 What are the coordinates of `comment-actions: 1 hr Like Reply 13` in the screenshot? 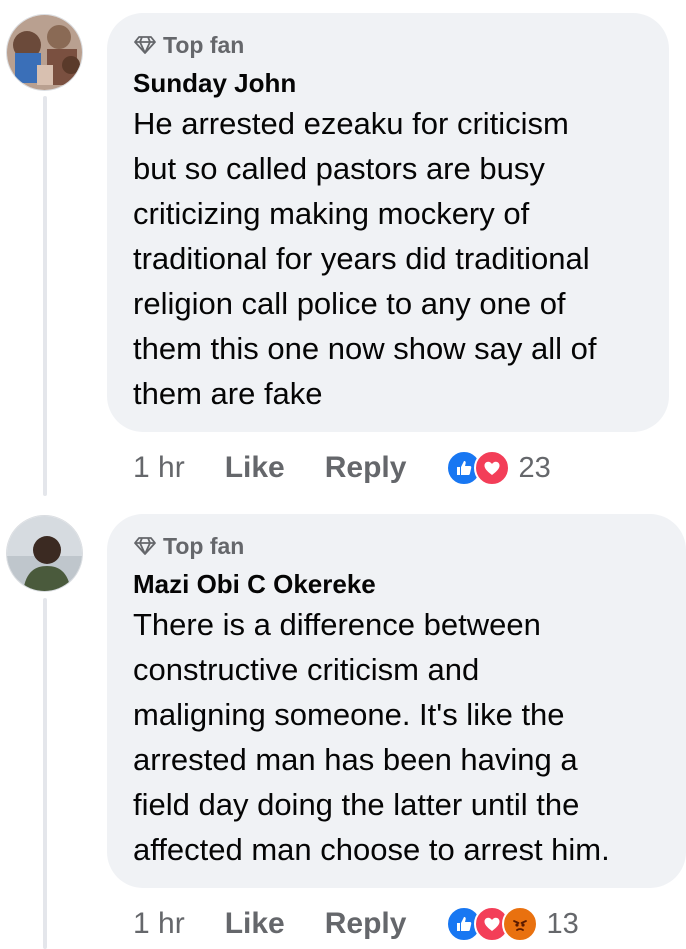 It's located at (356, 924).